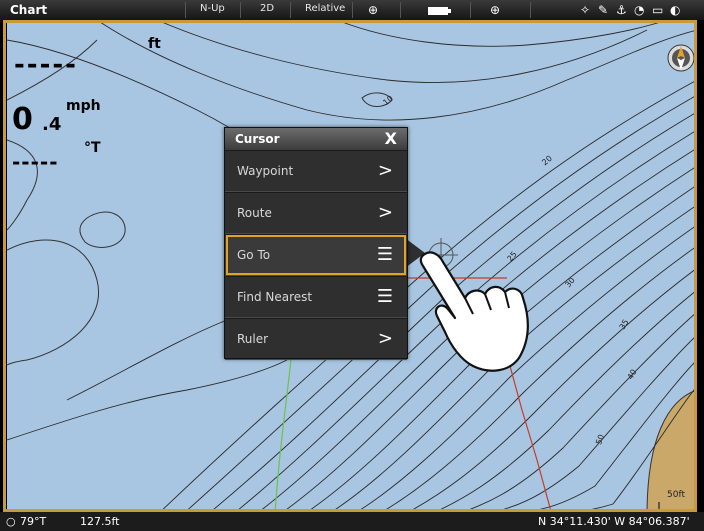  What do you see at coordinates (316, 255) in the screenshot?
I see `menu-item-go-to: Go To ☰` at bounding box center [316, 255].